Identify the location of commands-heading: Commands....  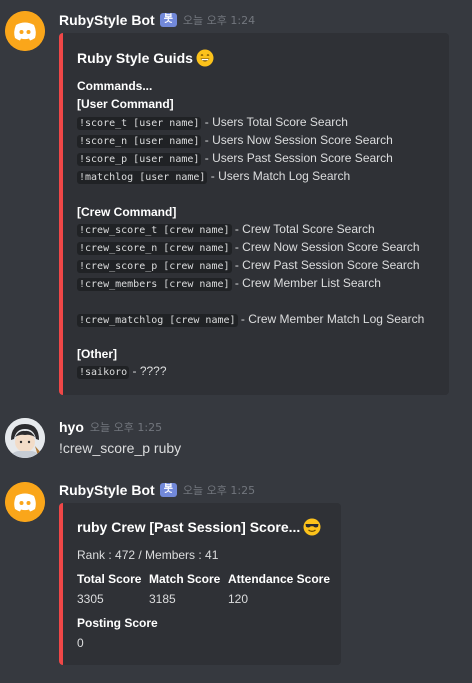
(115, 86).